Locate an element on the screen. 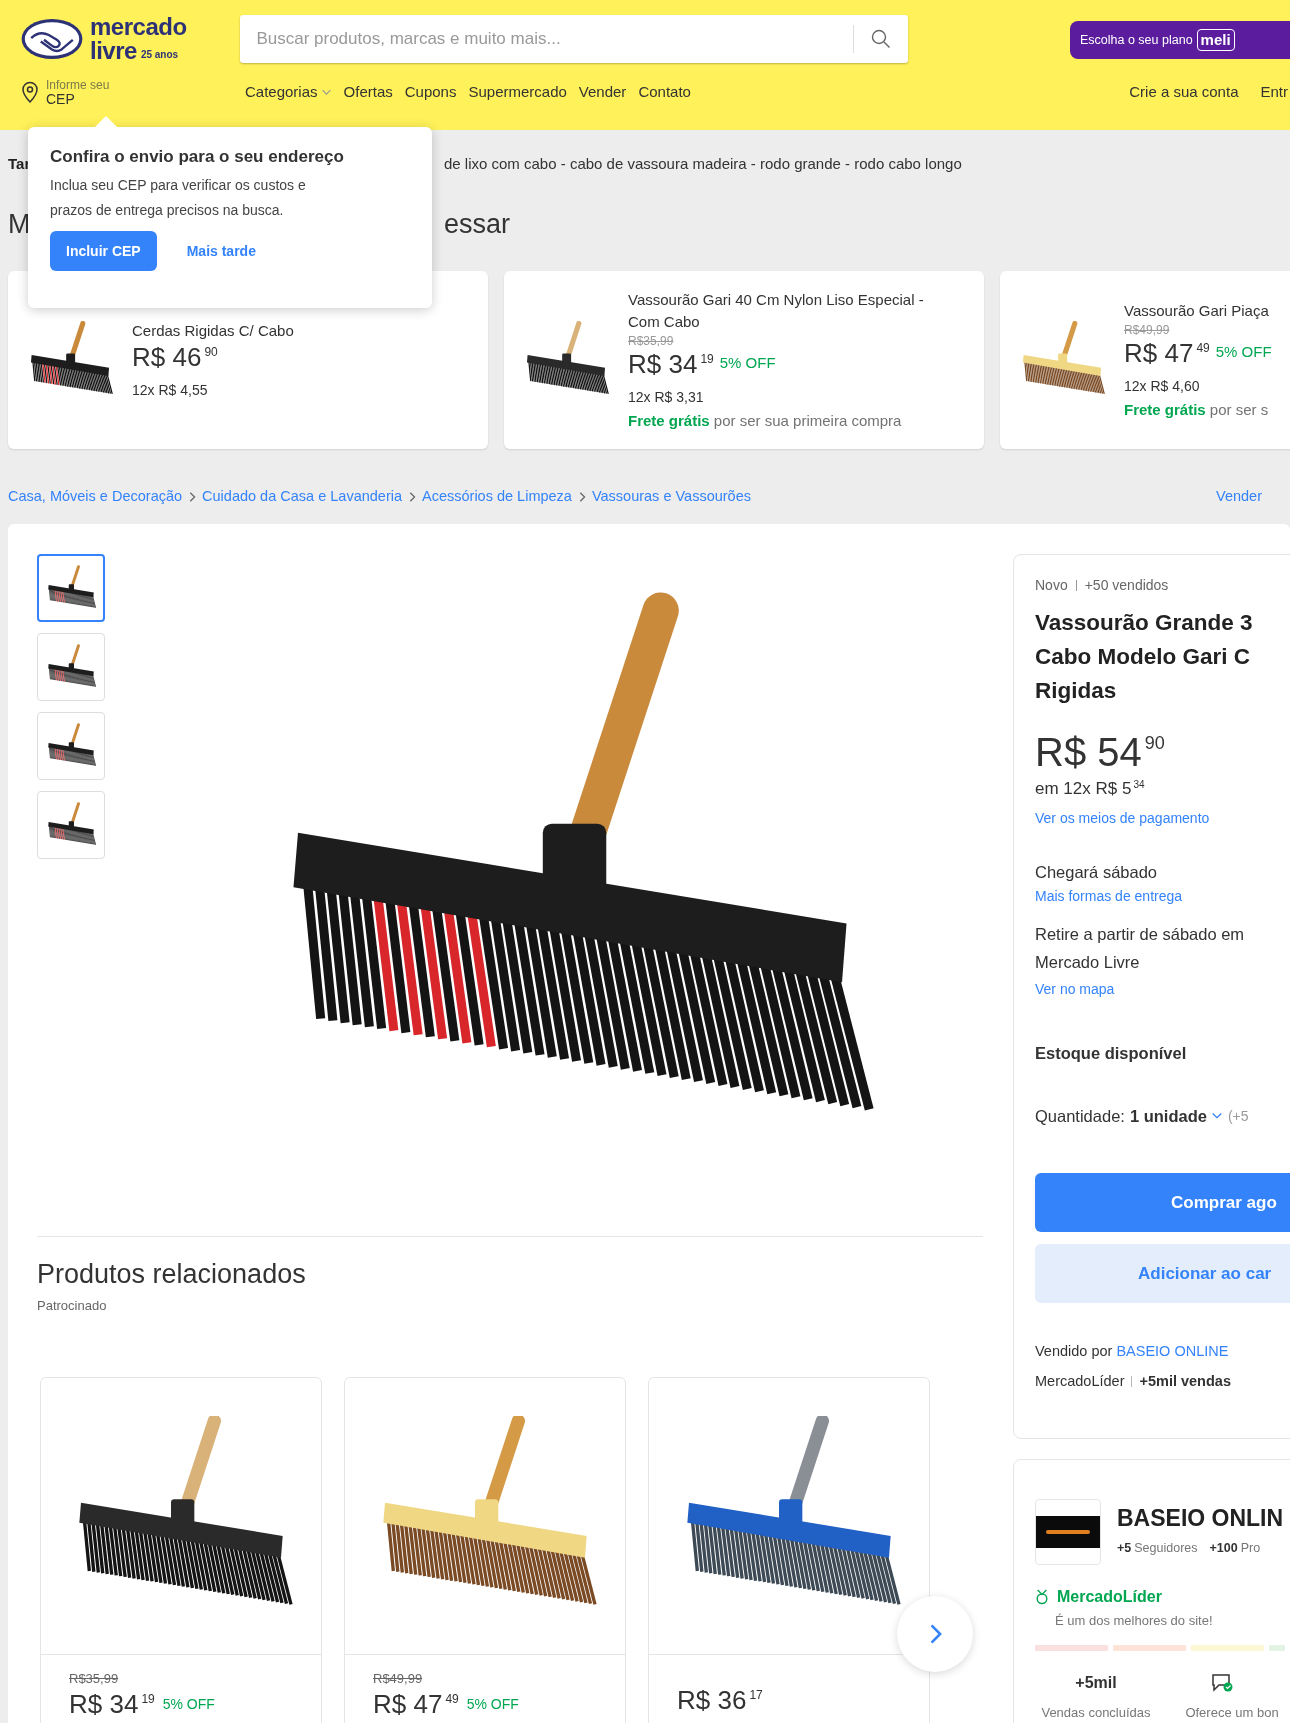 The image size is (1290, 1723). delivery-text: Chegará sábado is located at coordinates (1096, 872).